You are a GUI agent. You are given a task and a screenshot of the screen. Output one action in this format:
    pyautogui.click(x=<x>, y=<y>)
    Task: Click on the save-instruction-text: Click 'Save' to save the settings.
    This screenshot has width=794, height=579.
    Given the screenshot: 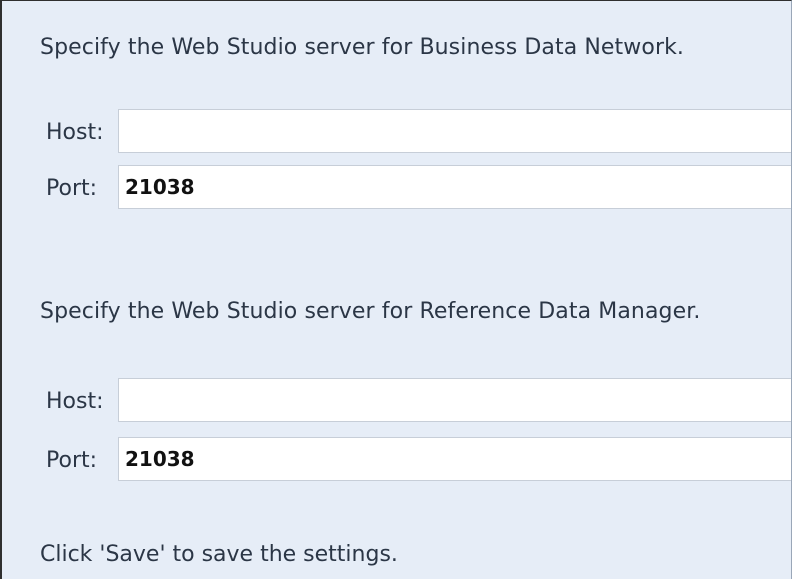 What is the action you would take?
    pyautogui.click(x=219, y=554)
    